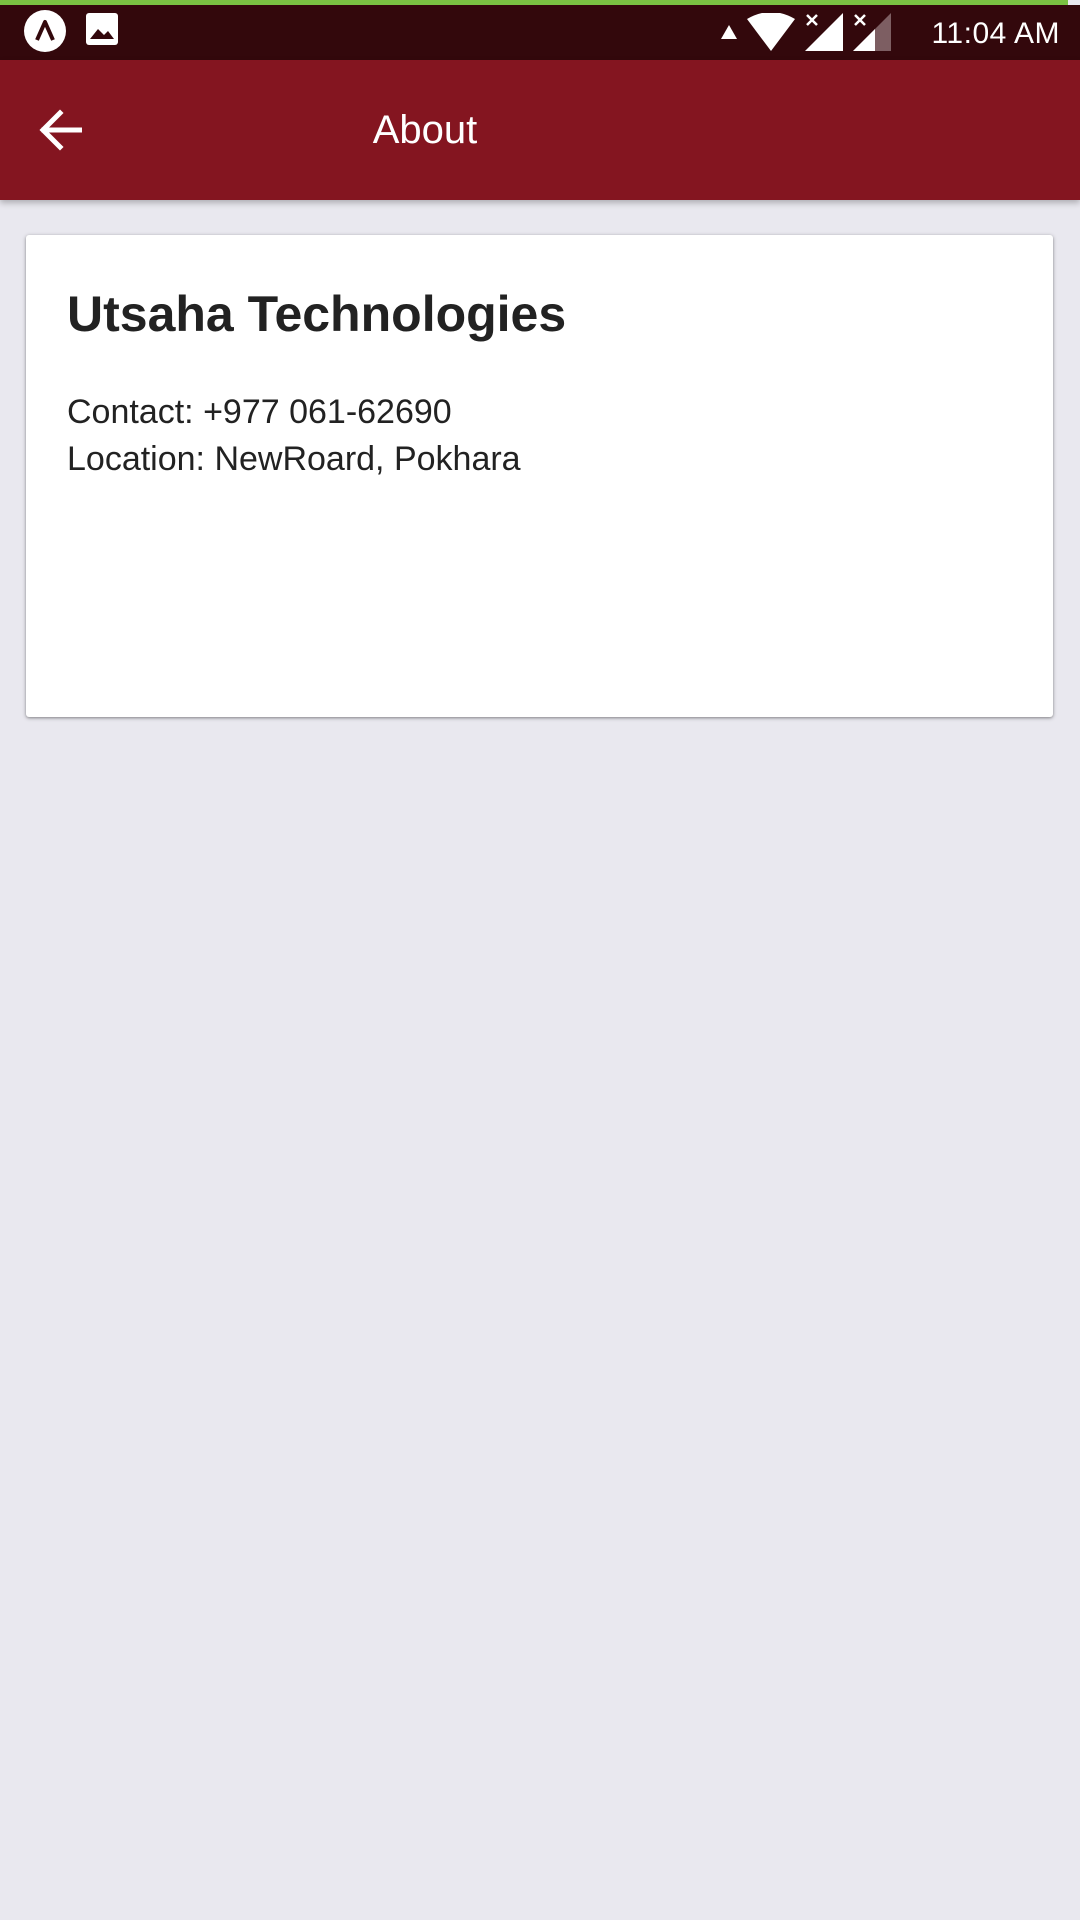 This screenshot has height=1920, width=1080. I want to click on status-time: 11:04 AM, so click(995, 33).